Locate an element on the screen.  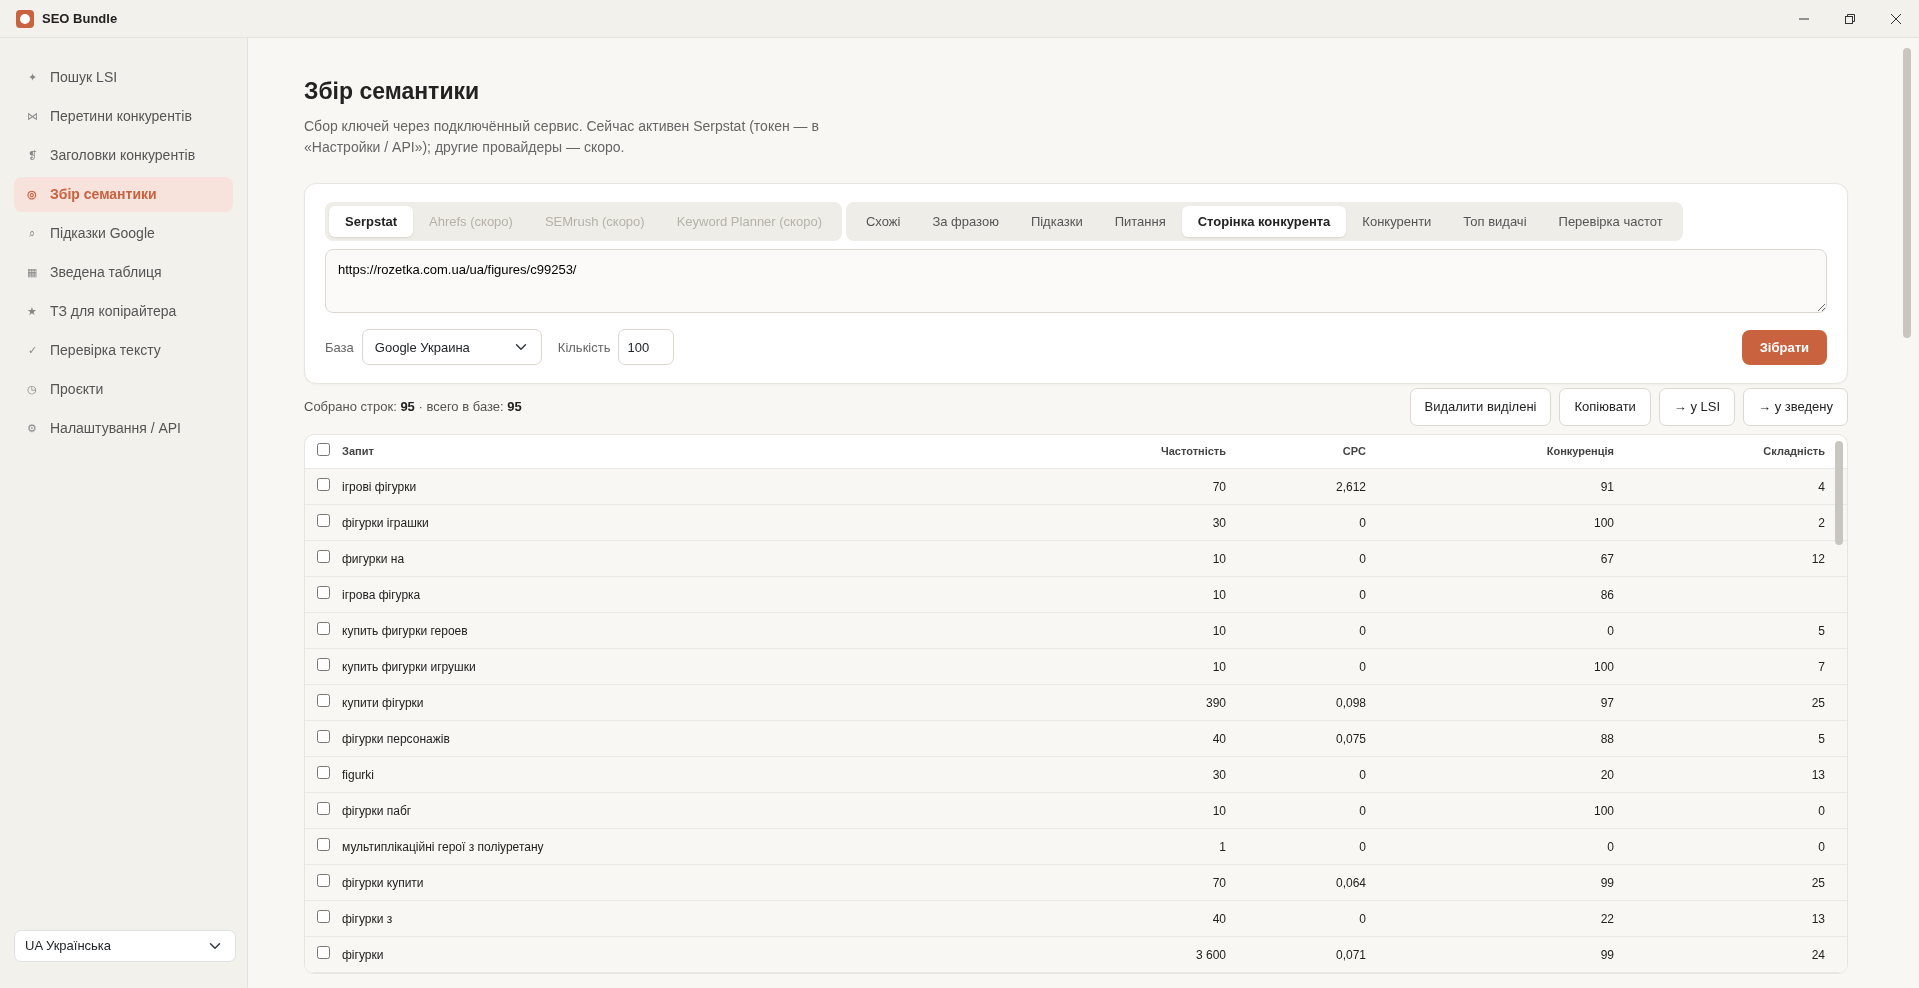
table-cell: 4 is located at coordinates (1821, 486).